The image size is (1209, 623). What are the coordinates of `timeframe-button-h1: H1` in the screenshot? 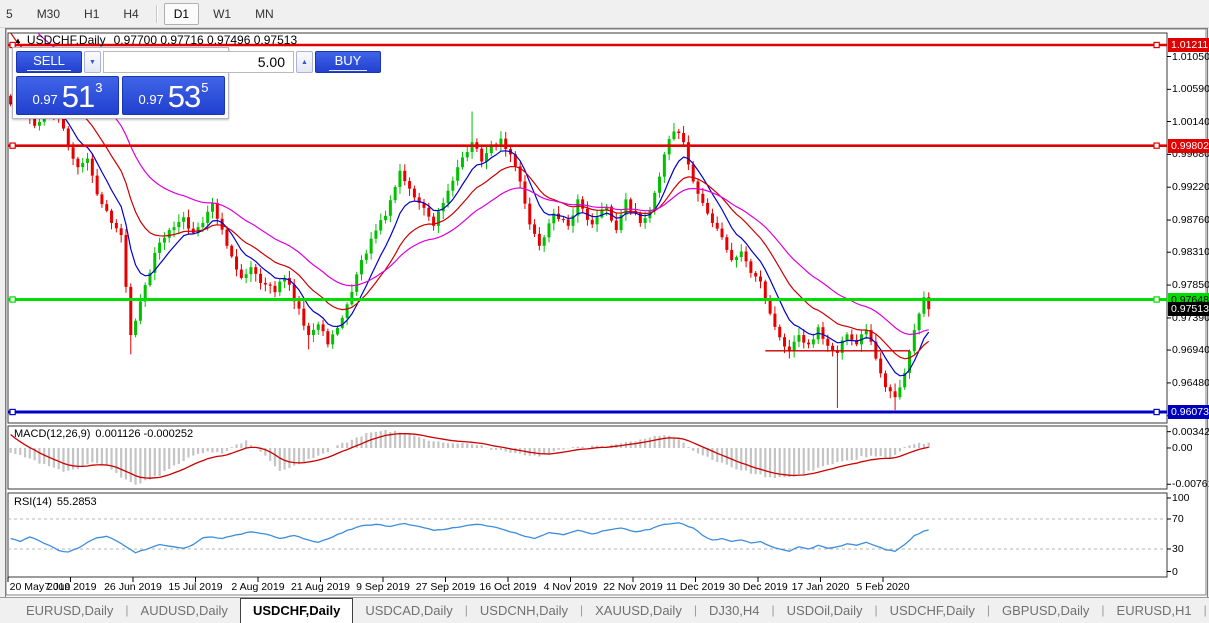 It's located at (91, 14).